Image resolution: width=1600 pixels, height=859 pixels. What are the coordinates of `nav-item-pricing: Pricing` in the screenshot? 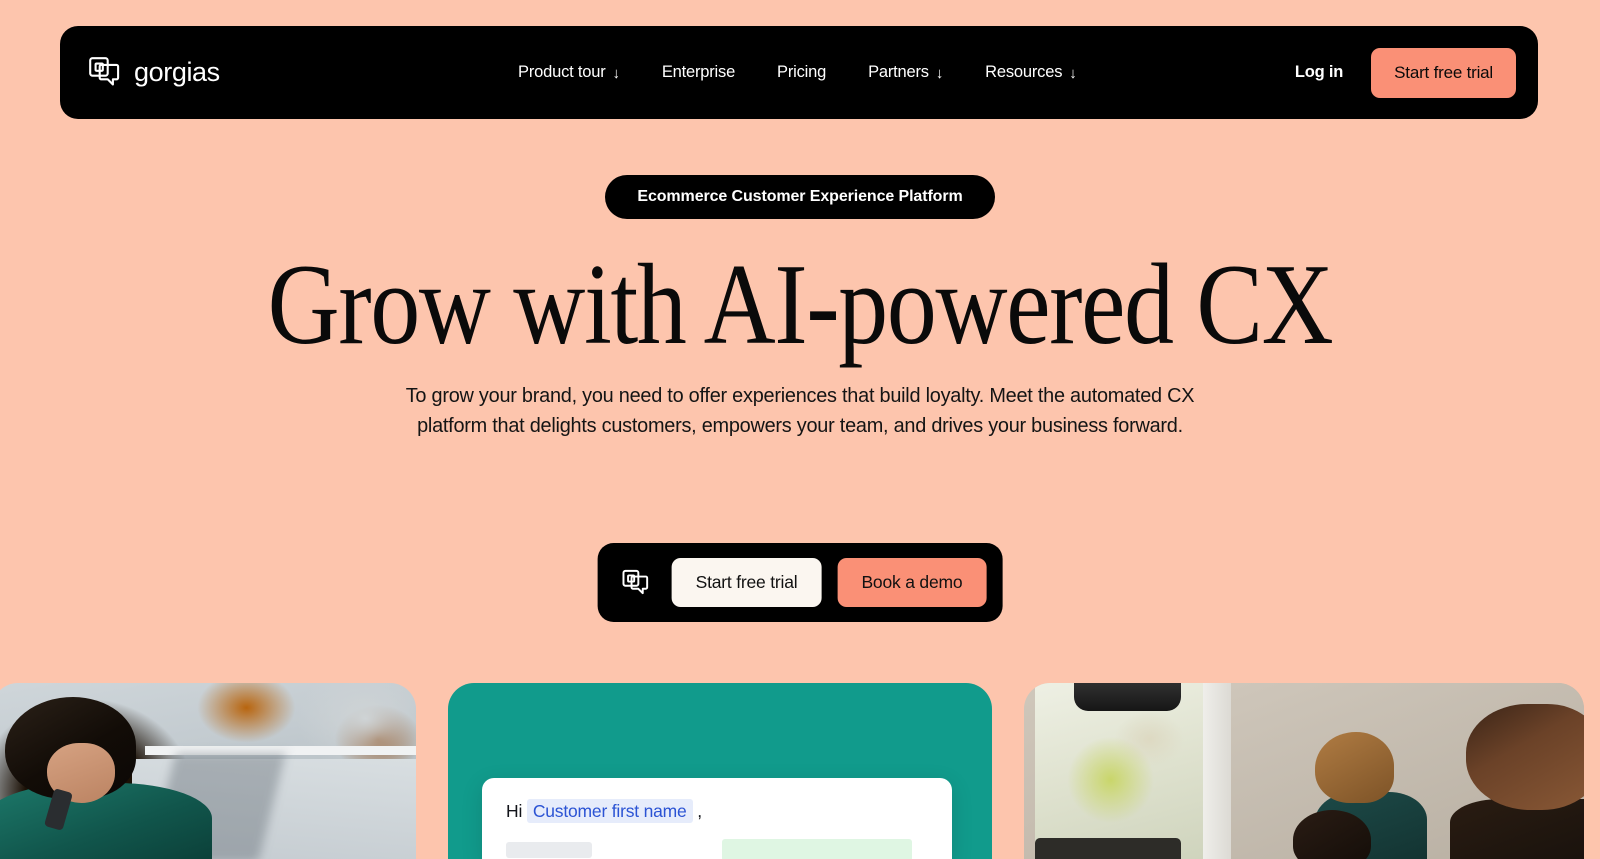 It's located at (801, 72).